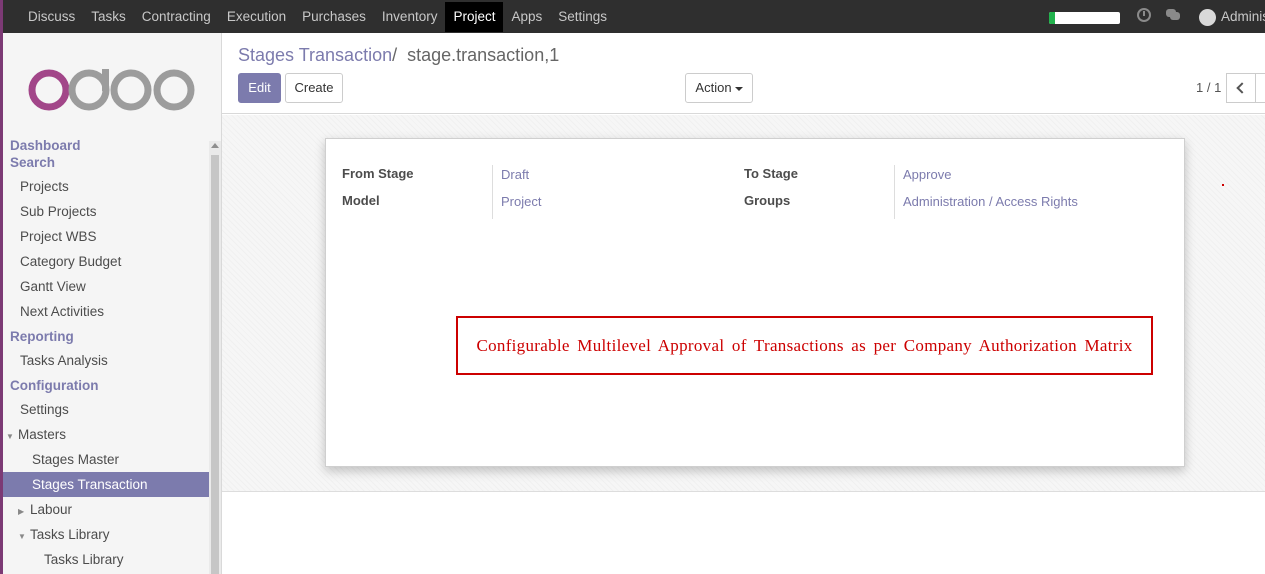  What do you see at coordinates (44, 409) in the screenshot?
I see `sidebar-item-label: Settings` at bounding box center [44, 409].